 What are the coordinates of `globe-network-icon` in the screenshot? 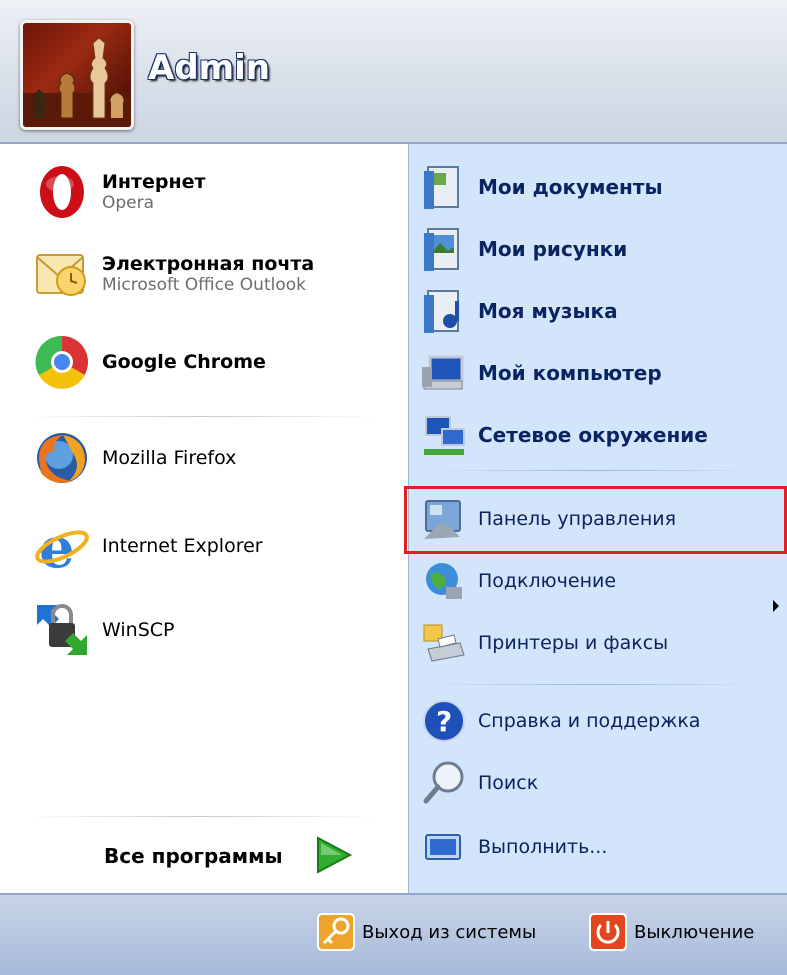 It's located at (444, 581).